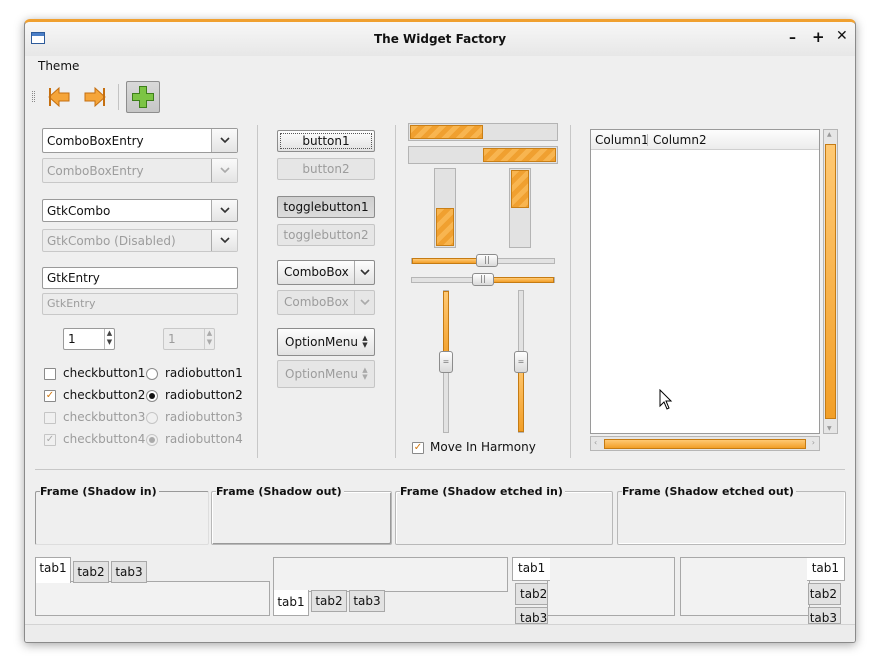  I want to click on checkbutton1-box, so click(50, 374).